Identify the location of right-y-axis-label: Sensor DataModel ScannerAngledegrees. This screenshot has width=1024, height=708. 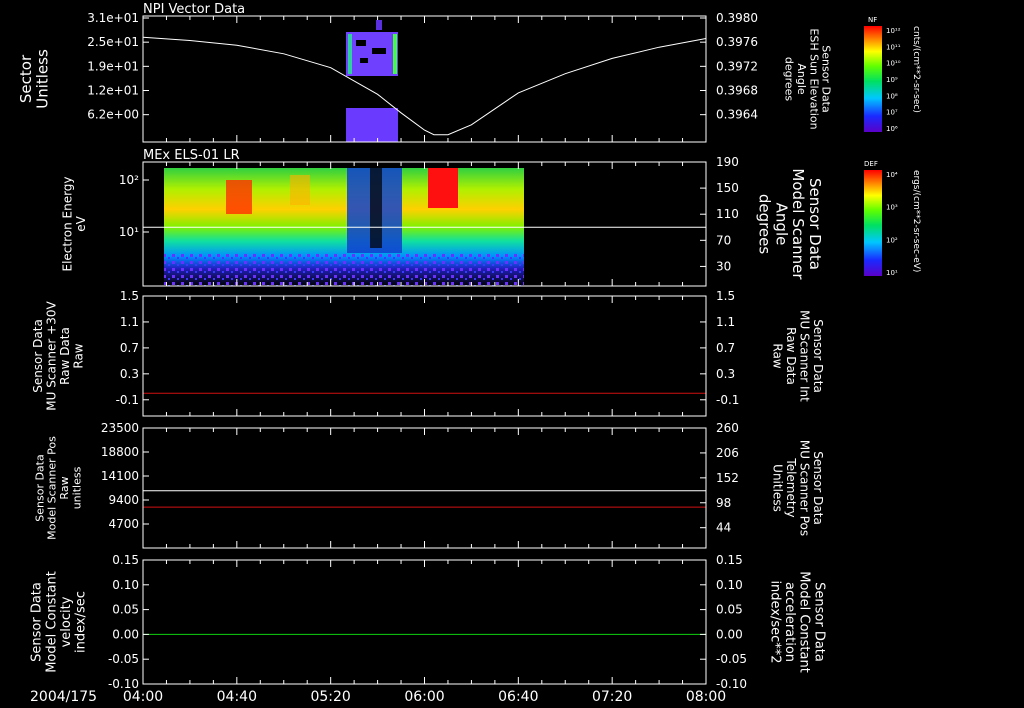
(790, 224).